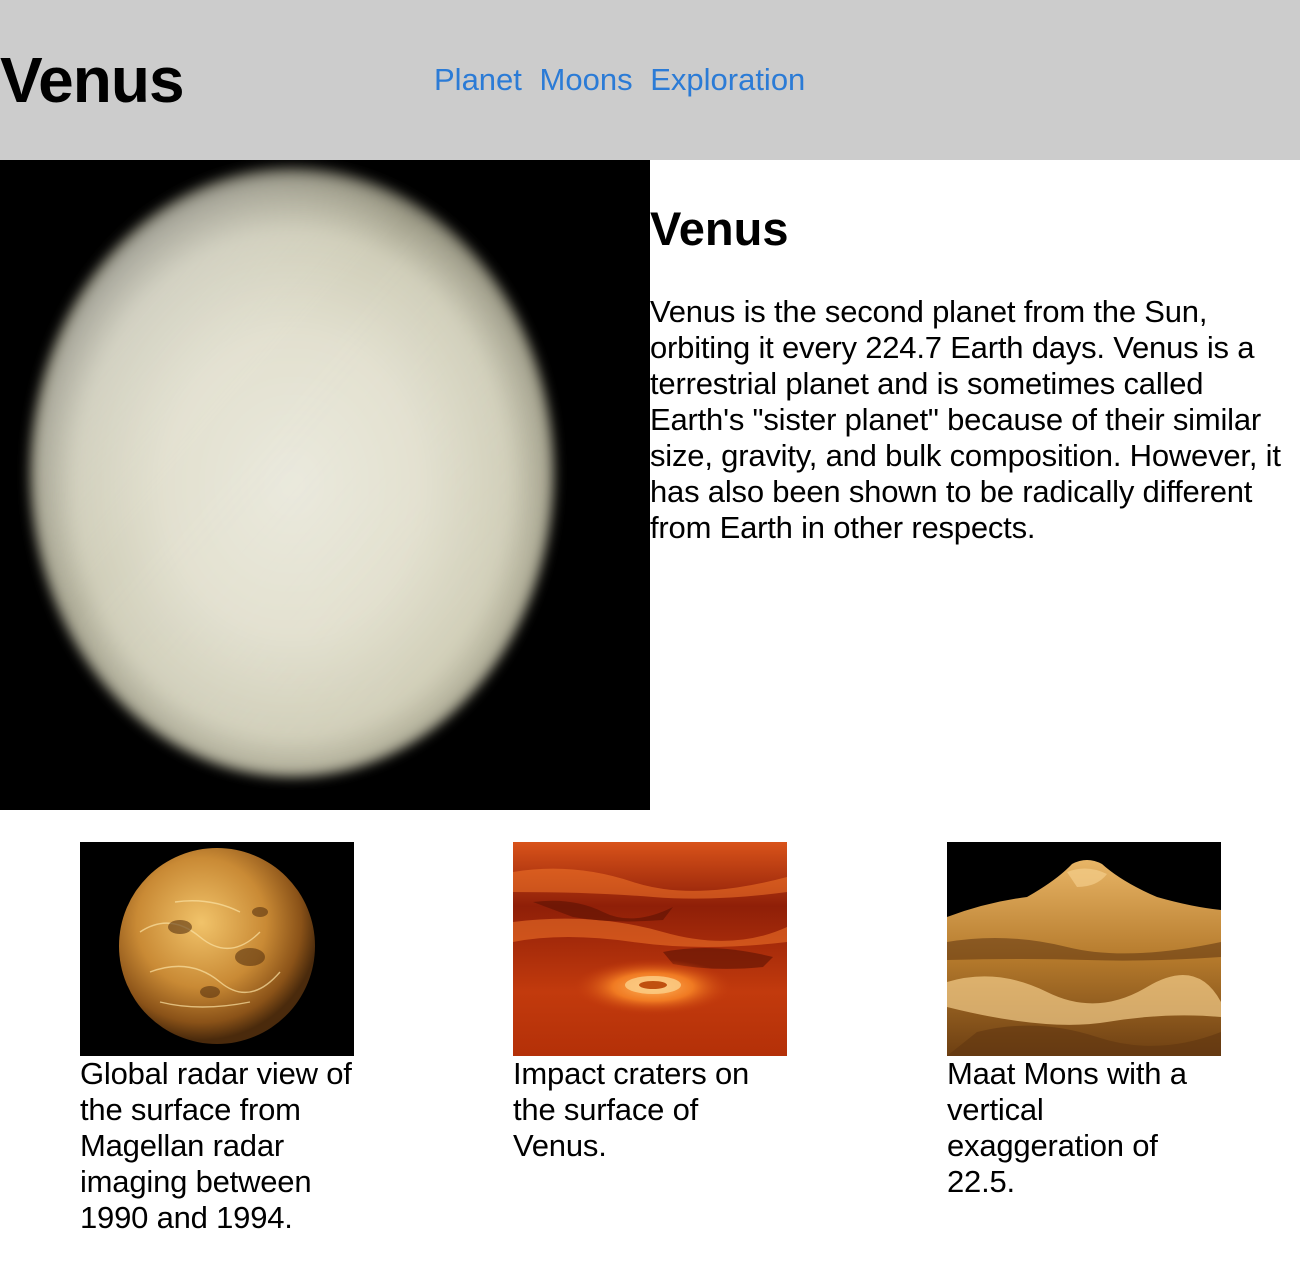 Image resolution: width=1300 pixels, height=1268 pixels. I want to click on site-header: Venus Planet Moons Exploration, so click(650, 80).